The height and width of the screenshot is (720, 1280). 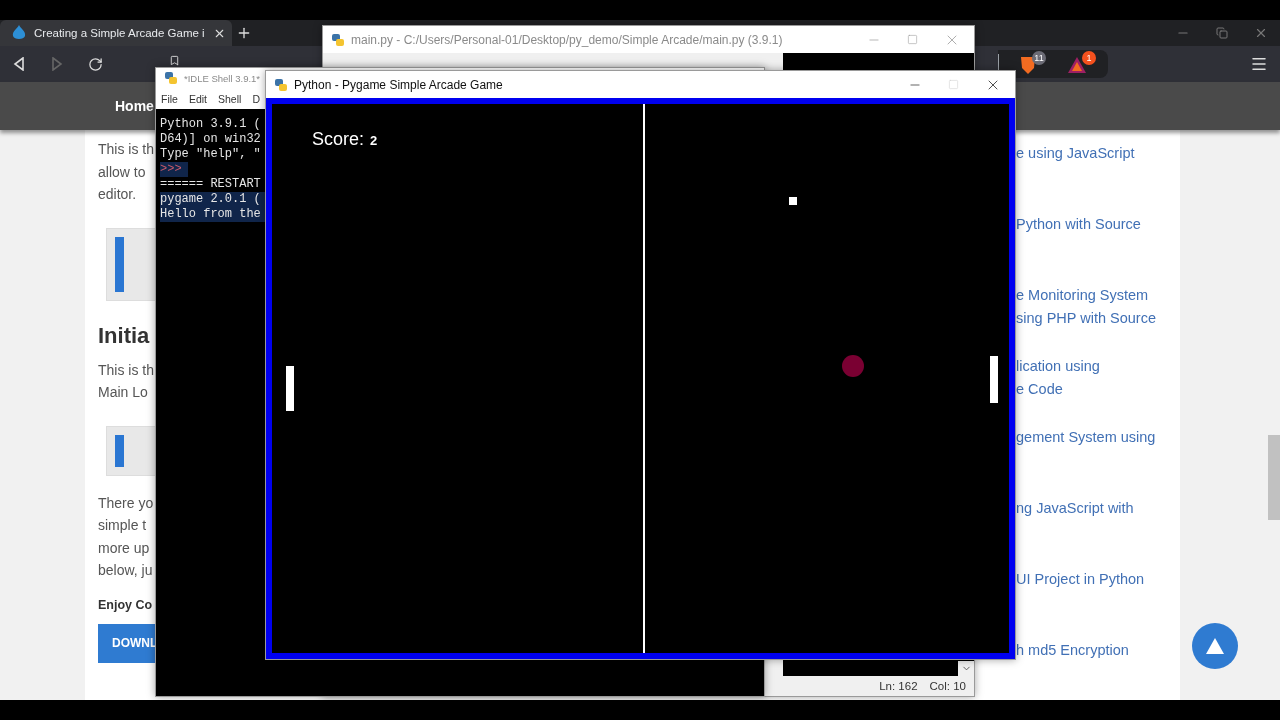 What do you see at coordinates (1098, 317) in the screenshot?
I see `sidebar-link: sing PHP with Source` at bounding box center [1098, 317].